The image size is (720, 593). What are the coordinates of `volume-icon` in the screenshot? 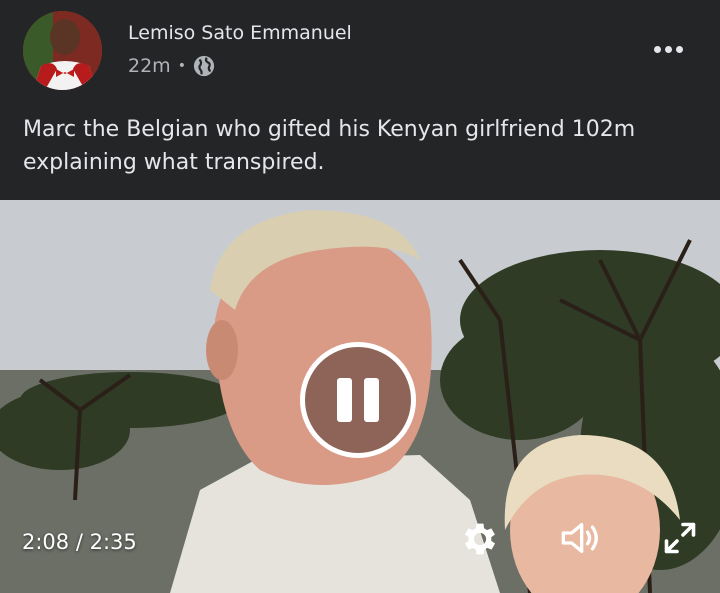 It's located at (580, 538).